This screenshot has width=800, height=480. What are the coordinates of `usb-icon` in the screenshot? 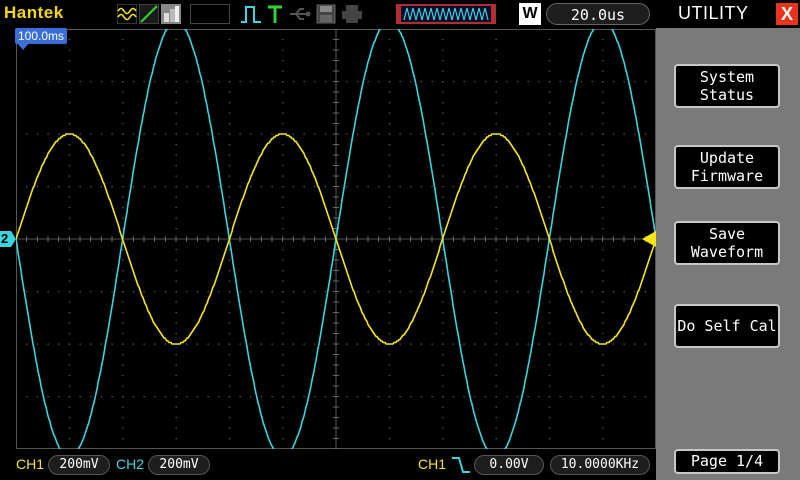 It's located at (300, 14).